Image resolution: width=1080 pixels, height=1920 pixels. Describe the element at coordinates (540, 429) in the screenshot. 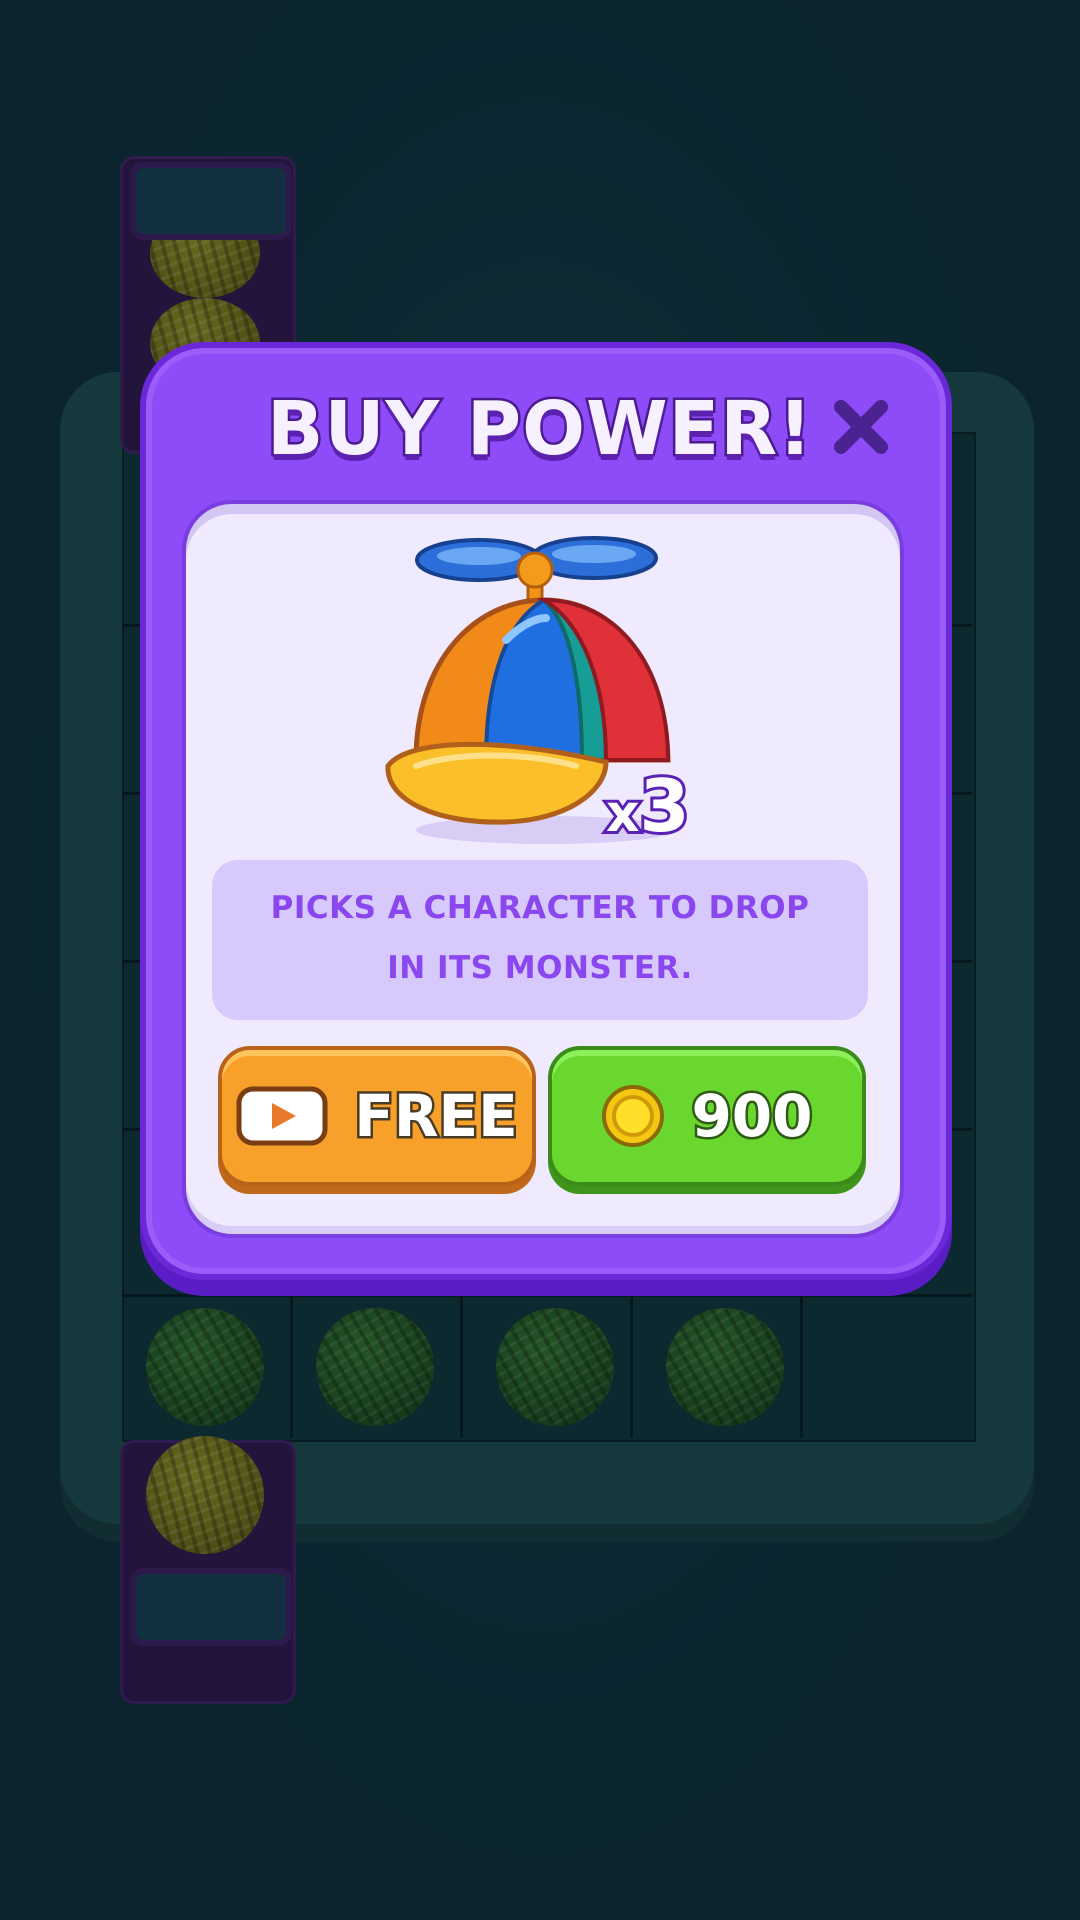

I see `modal-title: BUY POWER!` at that location.